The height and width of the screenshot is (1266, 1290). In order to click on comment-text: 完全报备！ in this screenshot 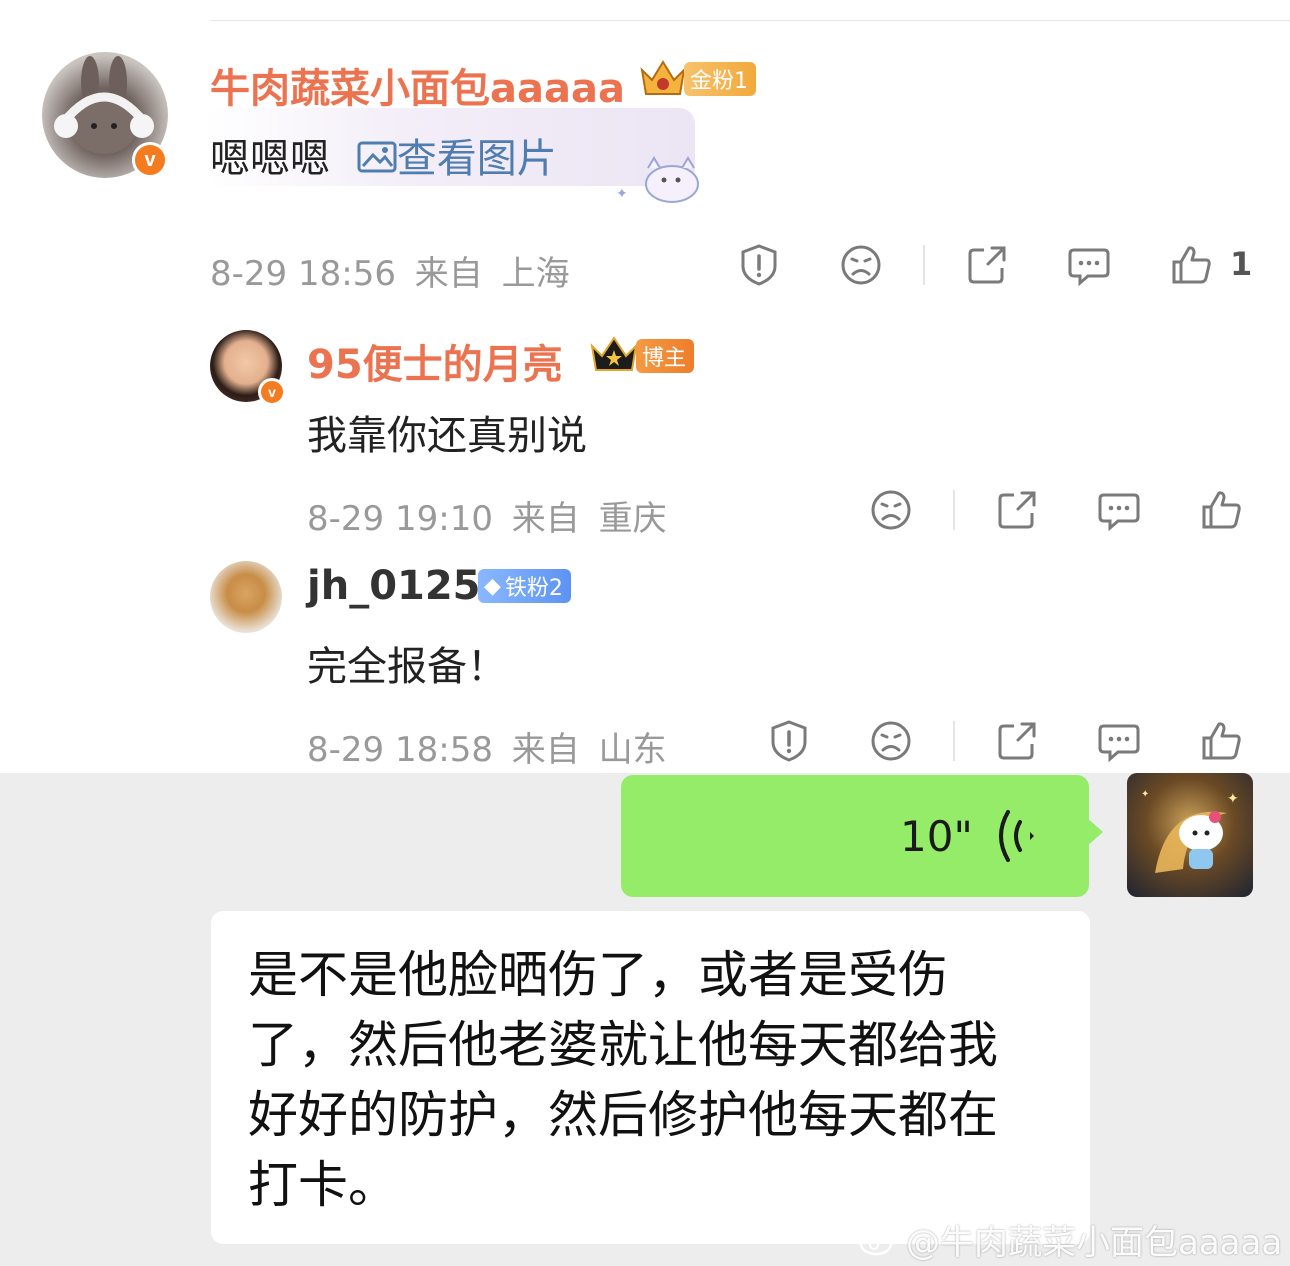, I will do `click(407, 667)`.